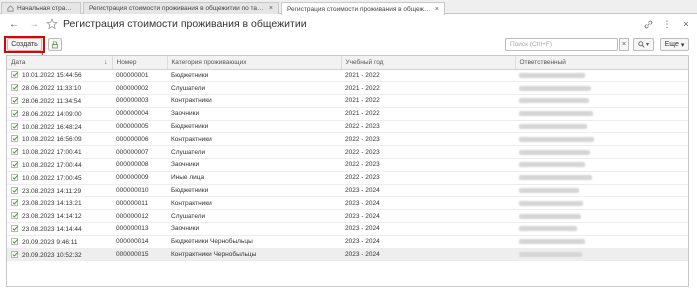 The height and width of the screenshot is (291, 697). Describe the element at coordinates (46, 8) in the screenshot. I see `tab-home-label: Начальная страница` at that location.